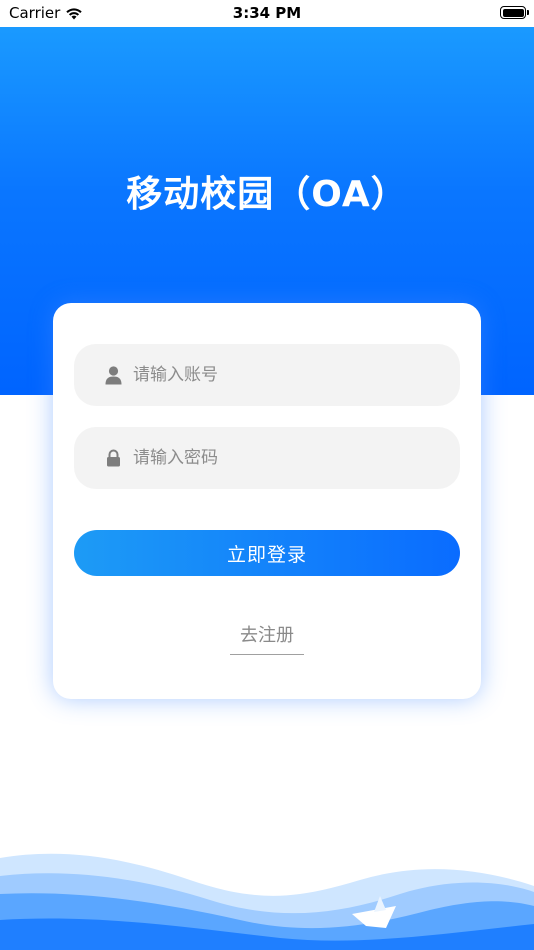 Image resolution: width=534 pixels, height=950 pixels. I want to click on account-input, so click(283, 375).